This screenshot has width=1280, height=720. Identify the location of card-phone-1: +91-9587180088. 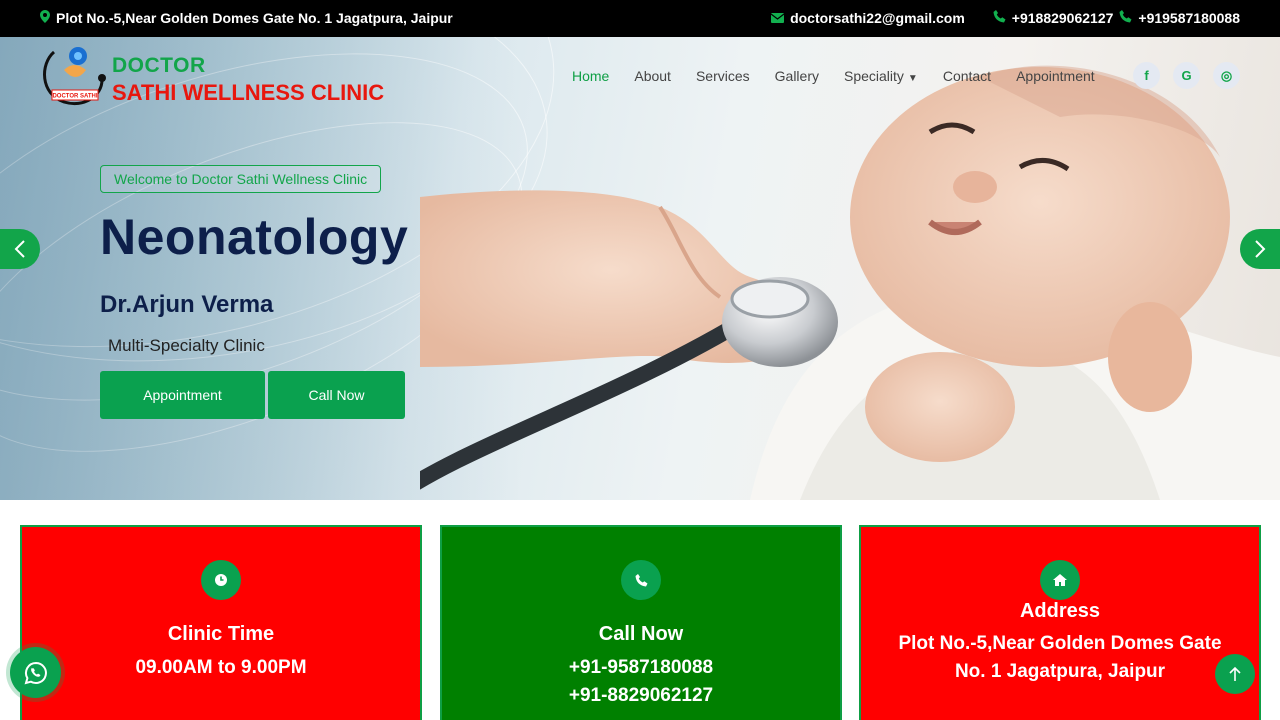
(641, 668).